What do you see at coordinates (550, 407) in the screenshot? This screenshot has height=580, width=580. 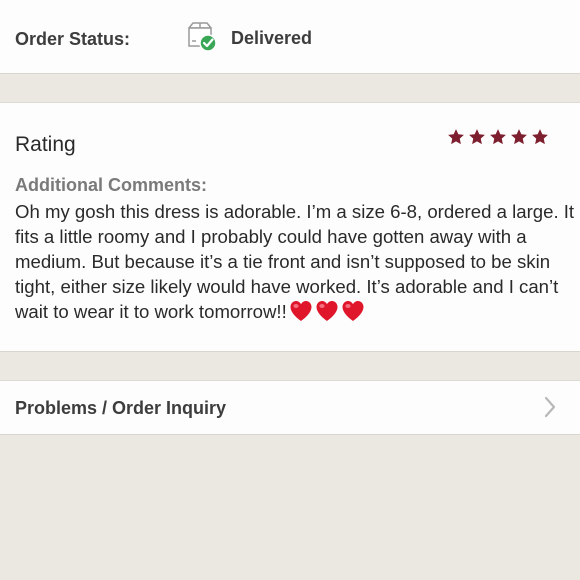 I see `chevron-right-icon` at bounding box center [550, 407].